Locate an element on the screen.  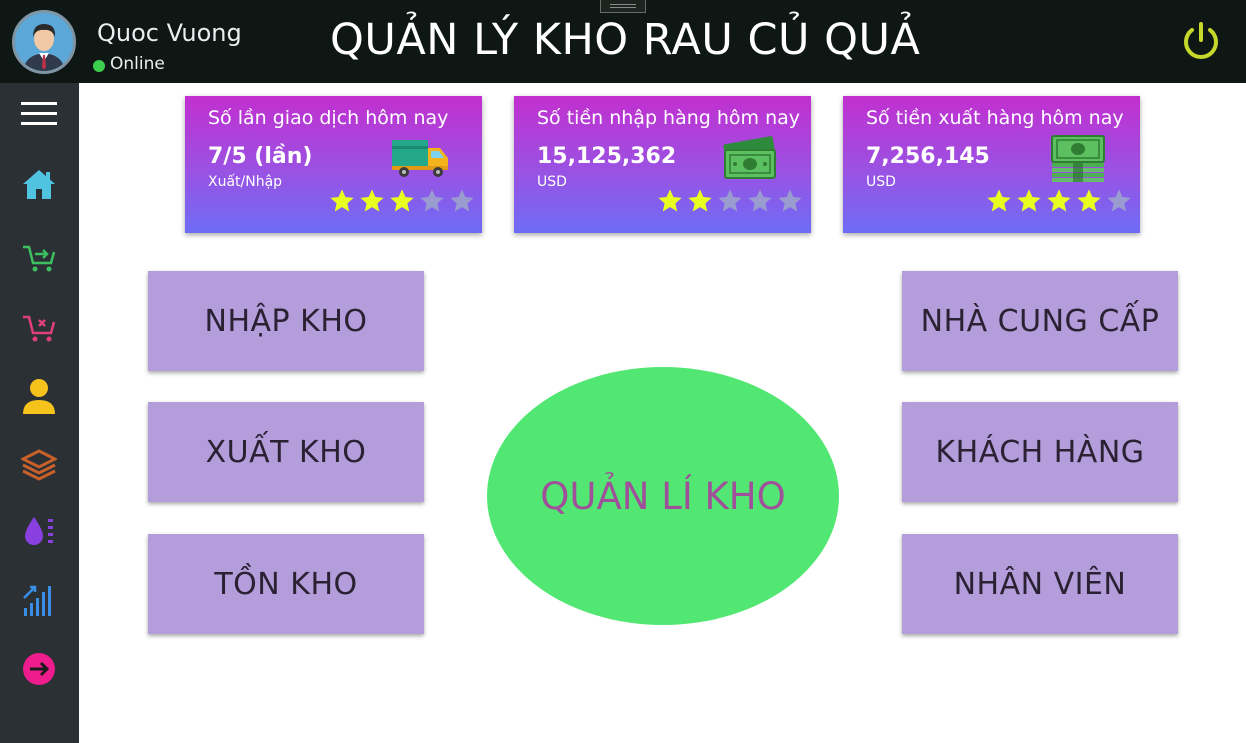
warehouse-management-label: QUẢN LÍ KHO is located at coordinates (663, 496).